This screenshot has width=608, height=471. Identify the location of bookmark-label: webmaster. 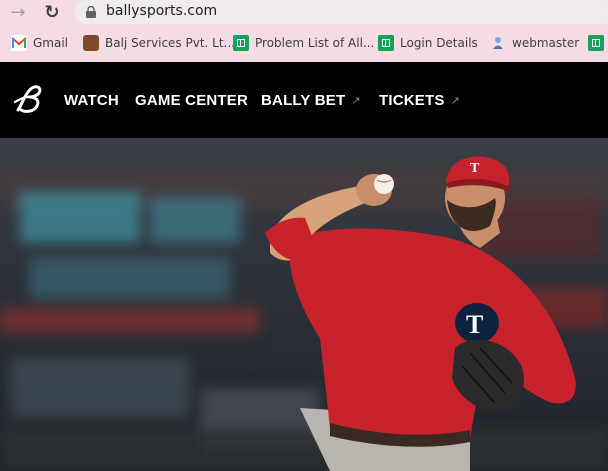
(546, 43).